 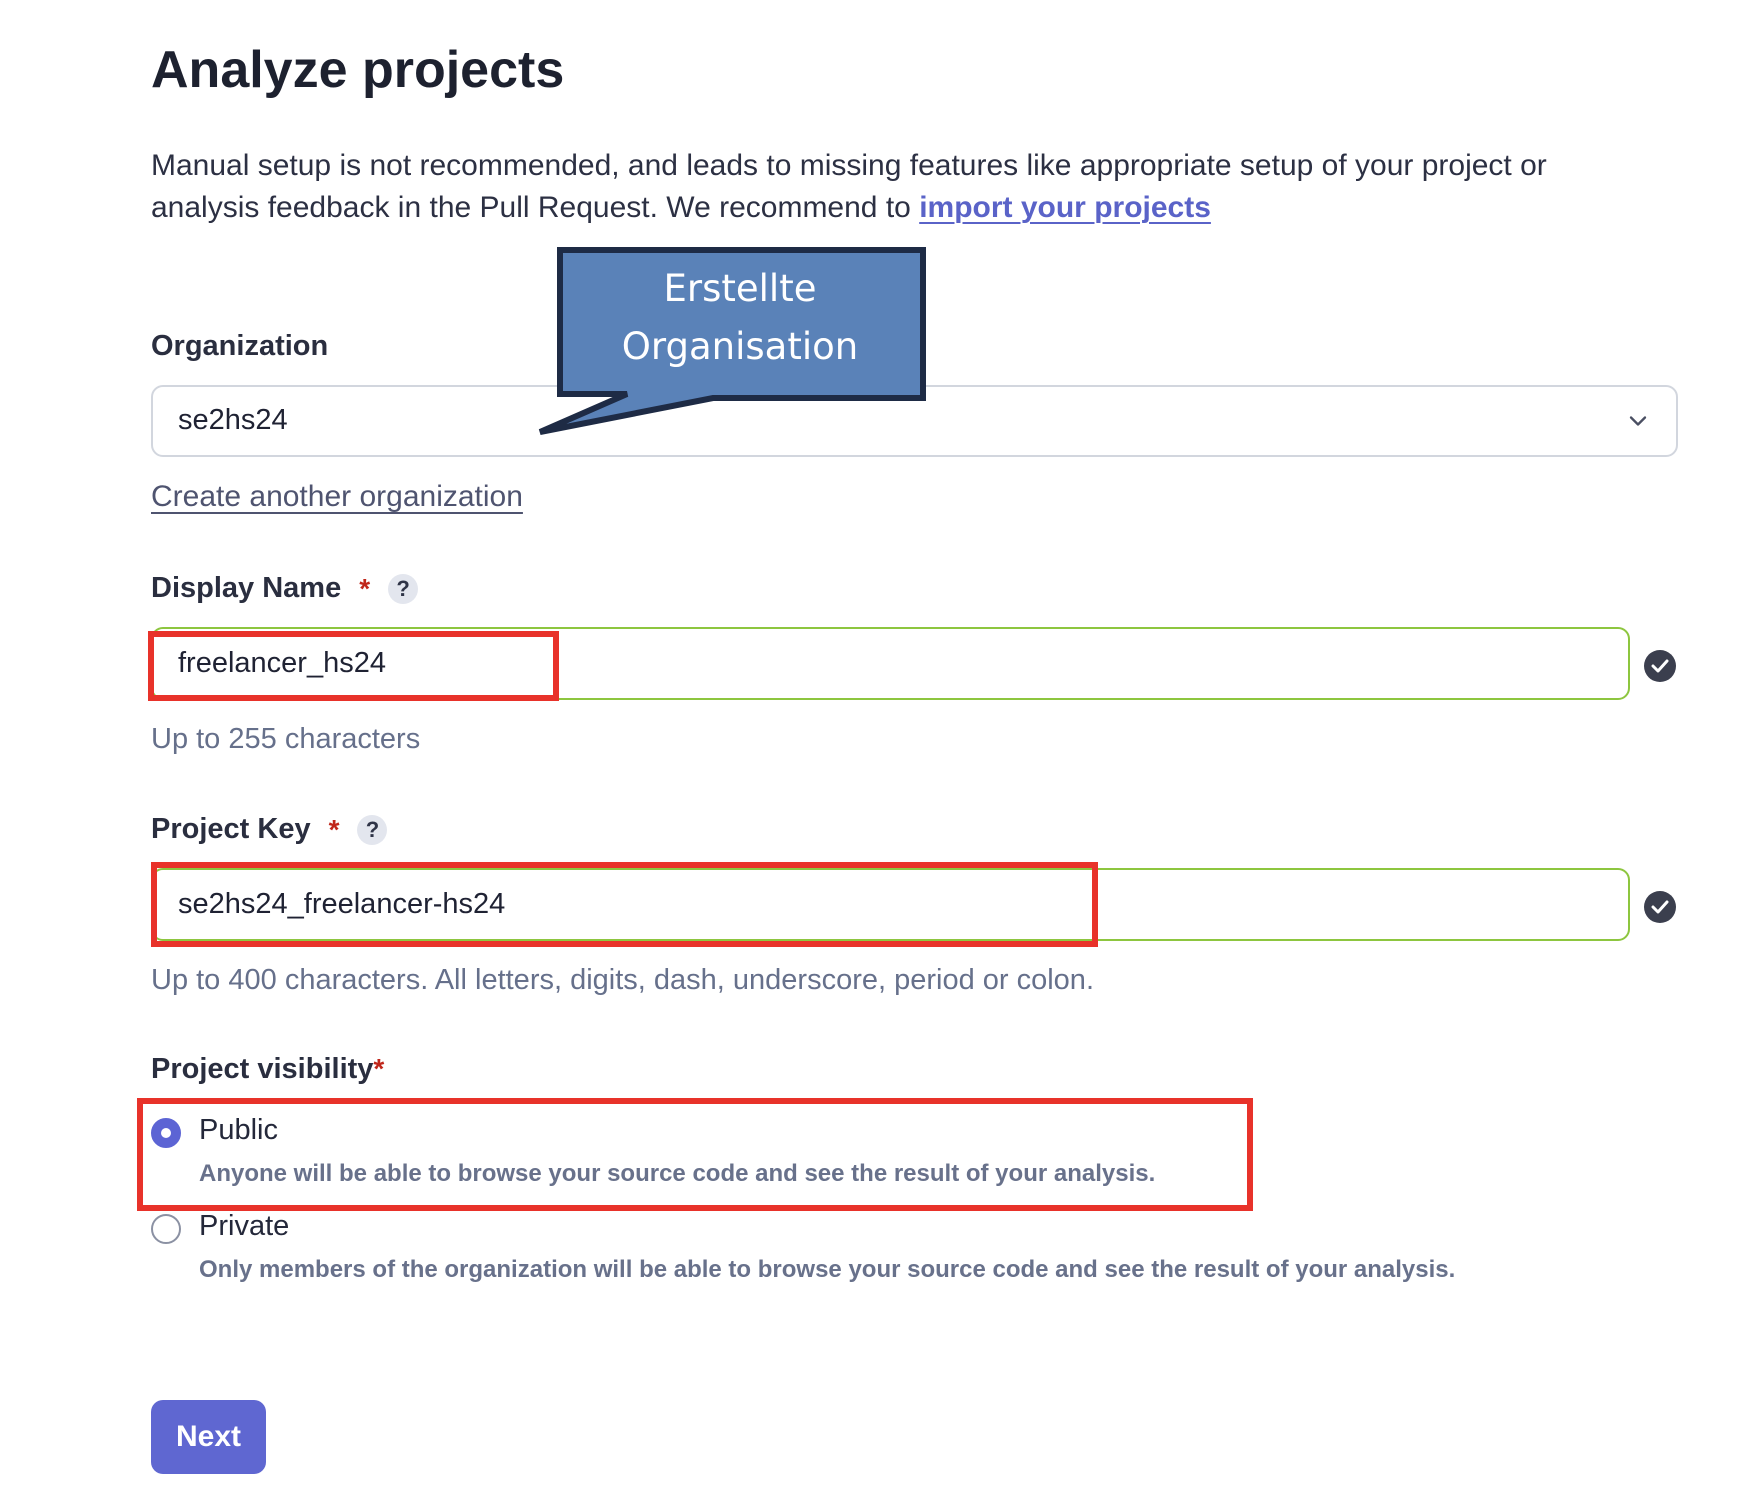 What do you see at coordinates (695, 1154) in the screenshot?
I see `highlight-box-visibility` at bounding box center [695, 1154].